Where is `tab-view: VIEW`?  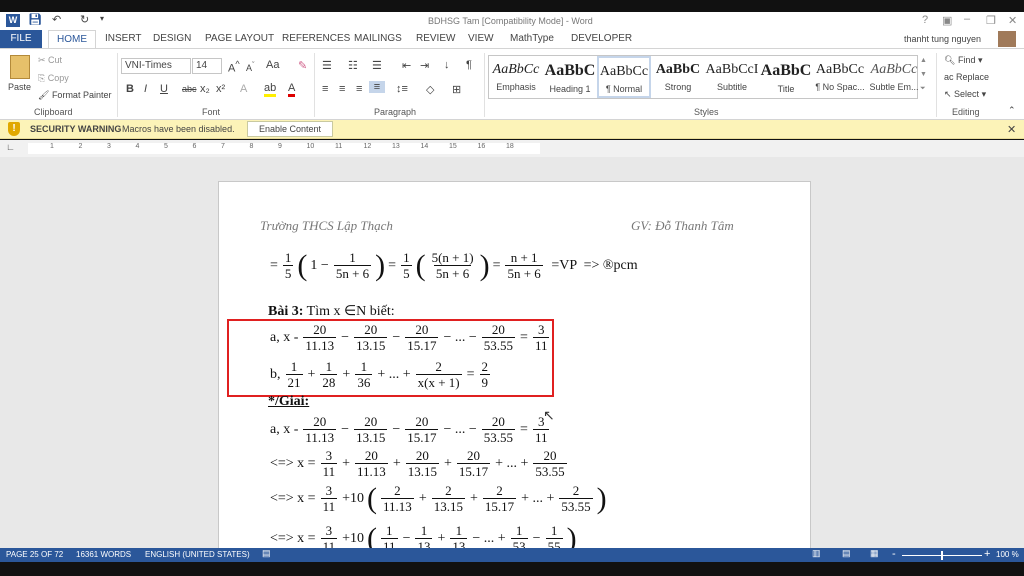
tab-view: VIEW is located at coordinates (481, 39).